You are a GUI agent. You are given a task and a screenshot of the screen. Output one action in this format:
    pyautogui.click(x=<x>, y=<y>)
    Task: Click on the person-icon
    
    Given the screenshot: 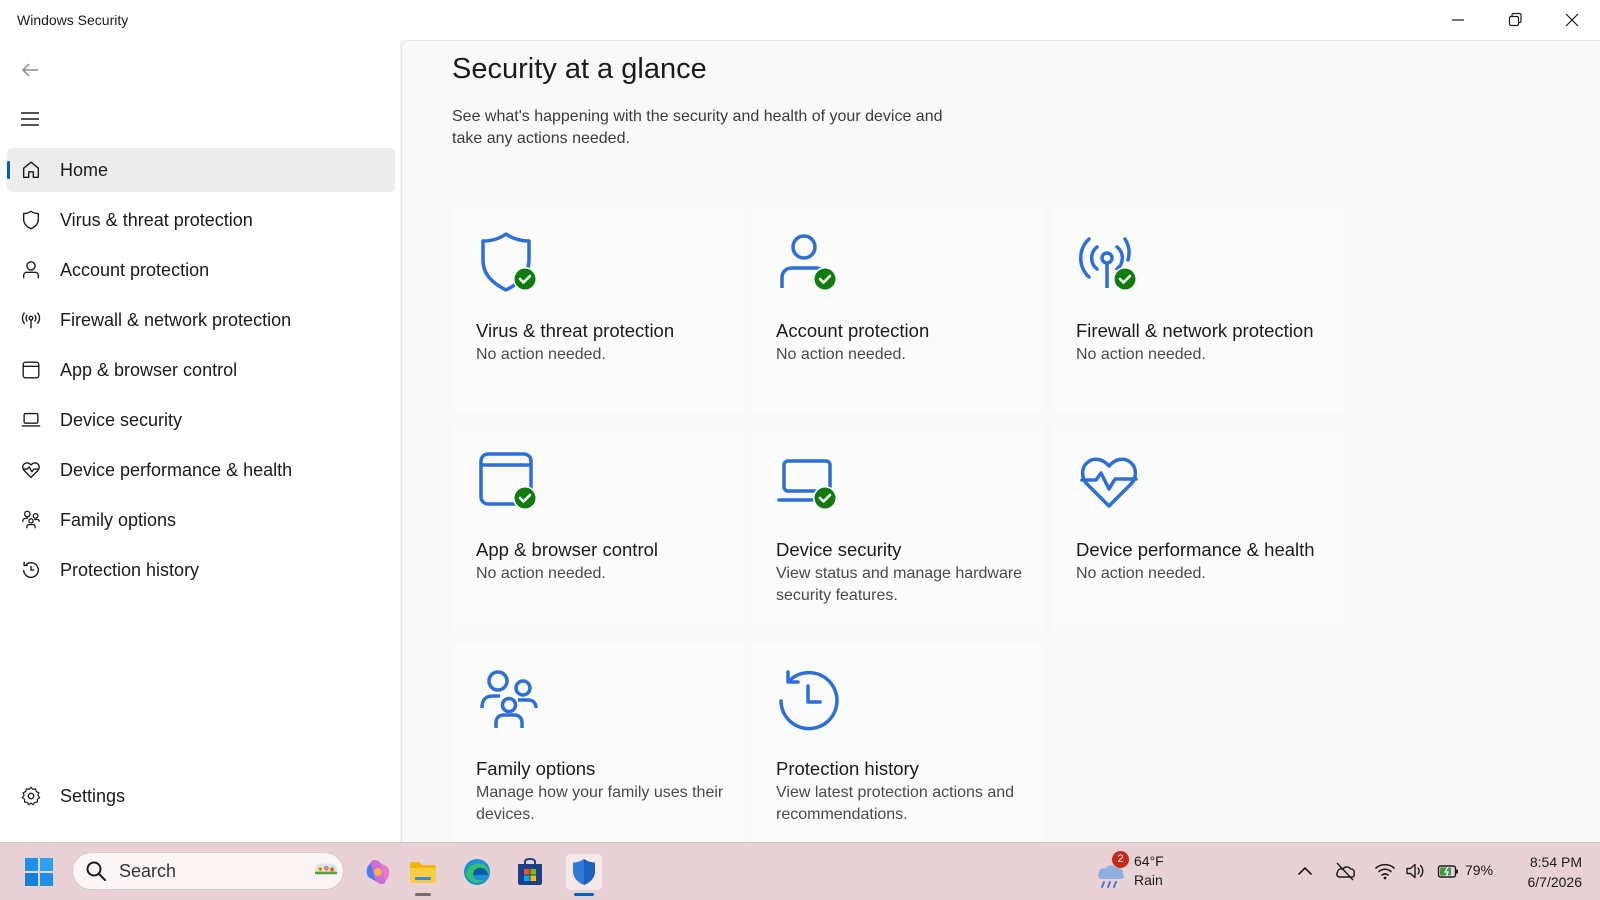 What is the action you would take?
    pyautogui.click(x=31, y=270)
    